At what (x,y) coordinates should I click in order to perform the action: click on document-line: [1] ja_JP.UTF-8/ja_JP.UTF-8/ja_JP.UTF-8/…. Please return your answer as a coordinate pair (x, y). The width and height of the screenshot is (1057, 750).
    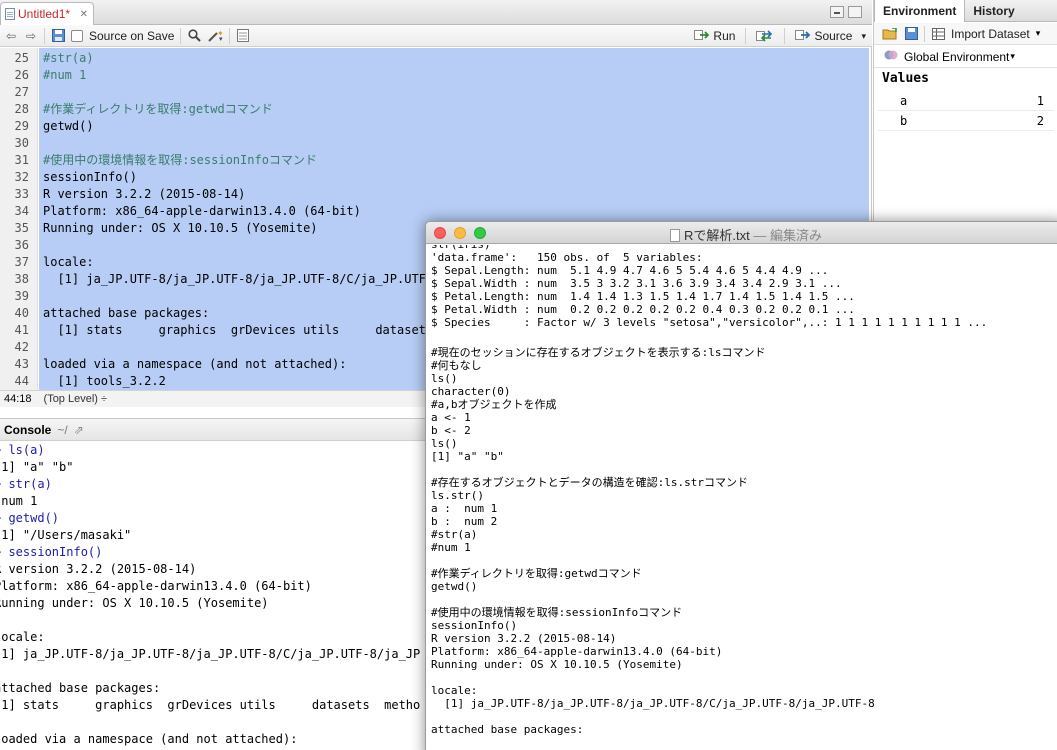
    Looking at the image, I should click on (653, 703).